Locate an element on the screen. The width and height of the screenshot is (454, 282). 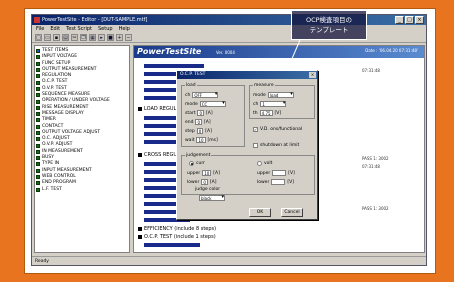
load-end-input: 0 is located at coordinates (199, 122).